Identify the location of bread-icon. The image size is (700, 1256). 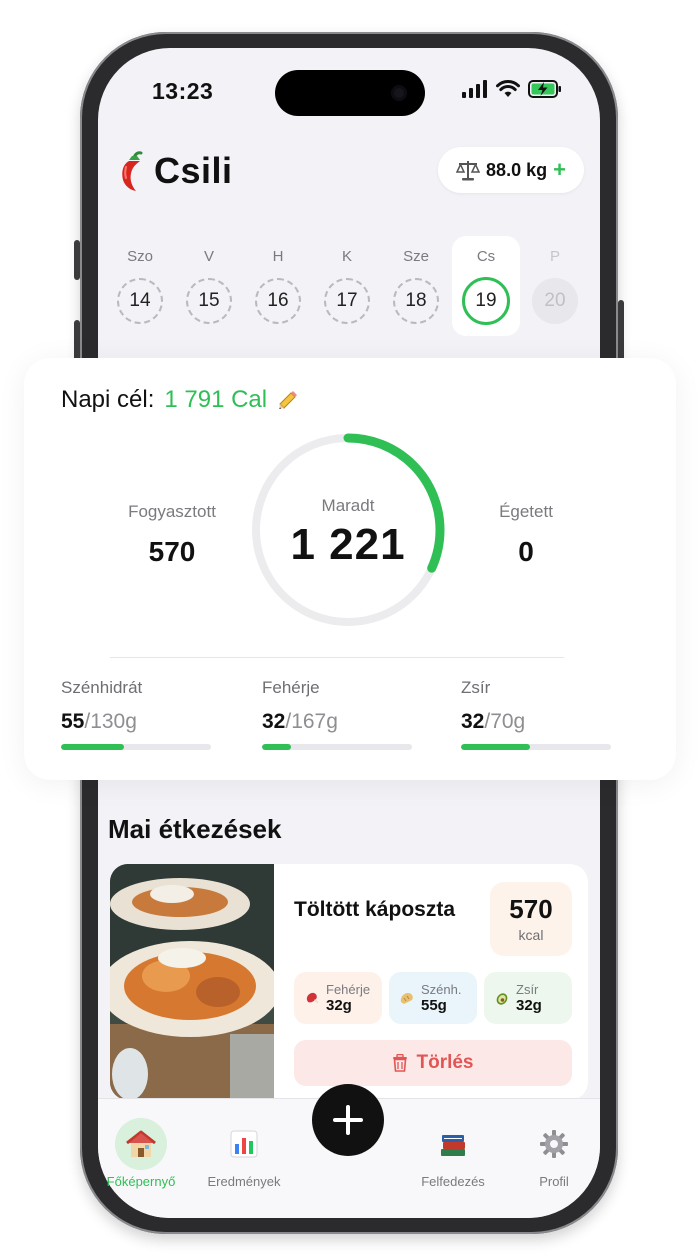
(406, 998).